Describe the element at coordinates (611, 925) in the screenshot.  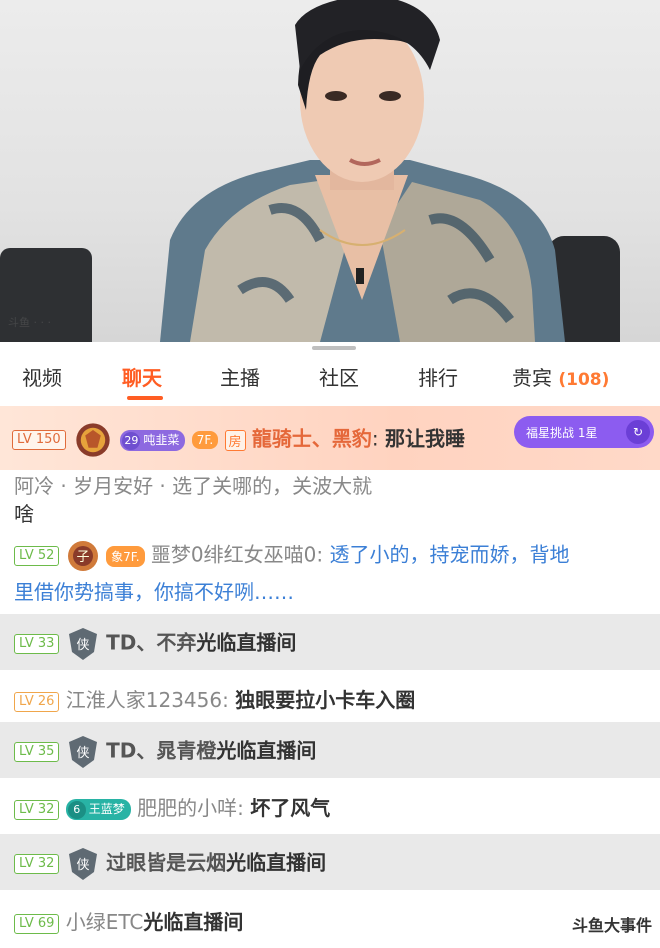
I see `site-watermark: 斗鱼大事件` at that location.